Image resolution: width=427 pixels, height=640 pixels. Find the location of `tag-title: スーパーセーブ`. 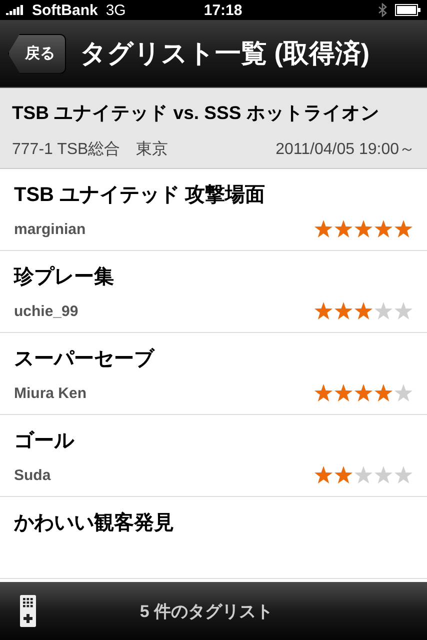

tag-title: スーパーセーブ is located at coordinates (85, 359).